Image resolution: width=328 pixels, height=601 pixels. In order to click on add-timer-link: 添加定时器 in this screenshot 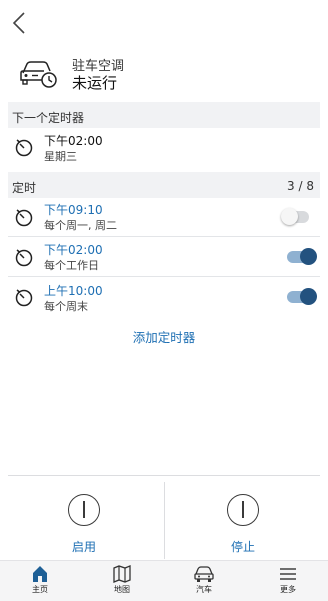, I will do `click(164, 336)`.